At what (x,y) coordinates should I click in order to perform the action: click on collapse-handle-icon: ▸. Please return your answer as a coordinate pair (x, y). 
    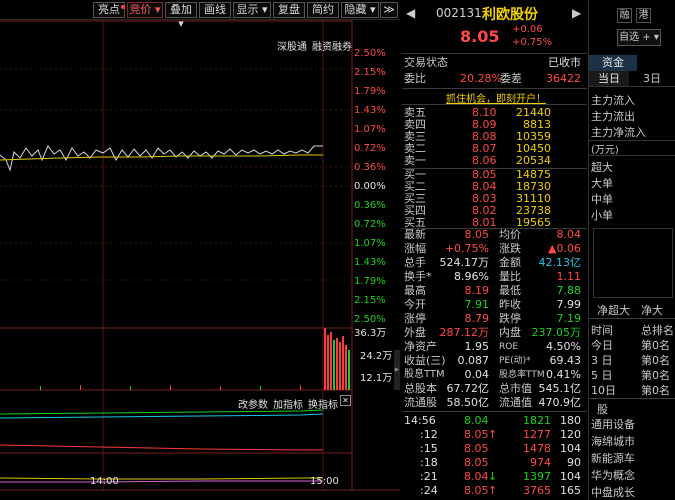
    Looking at the image, I should click on (397, 370).